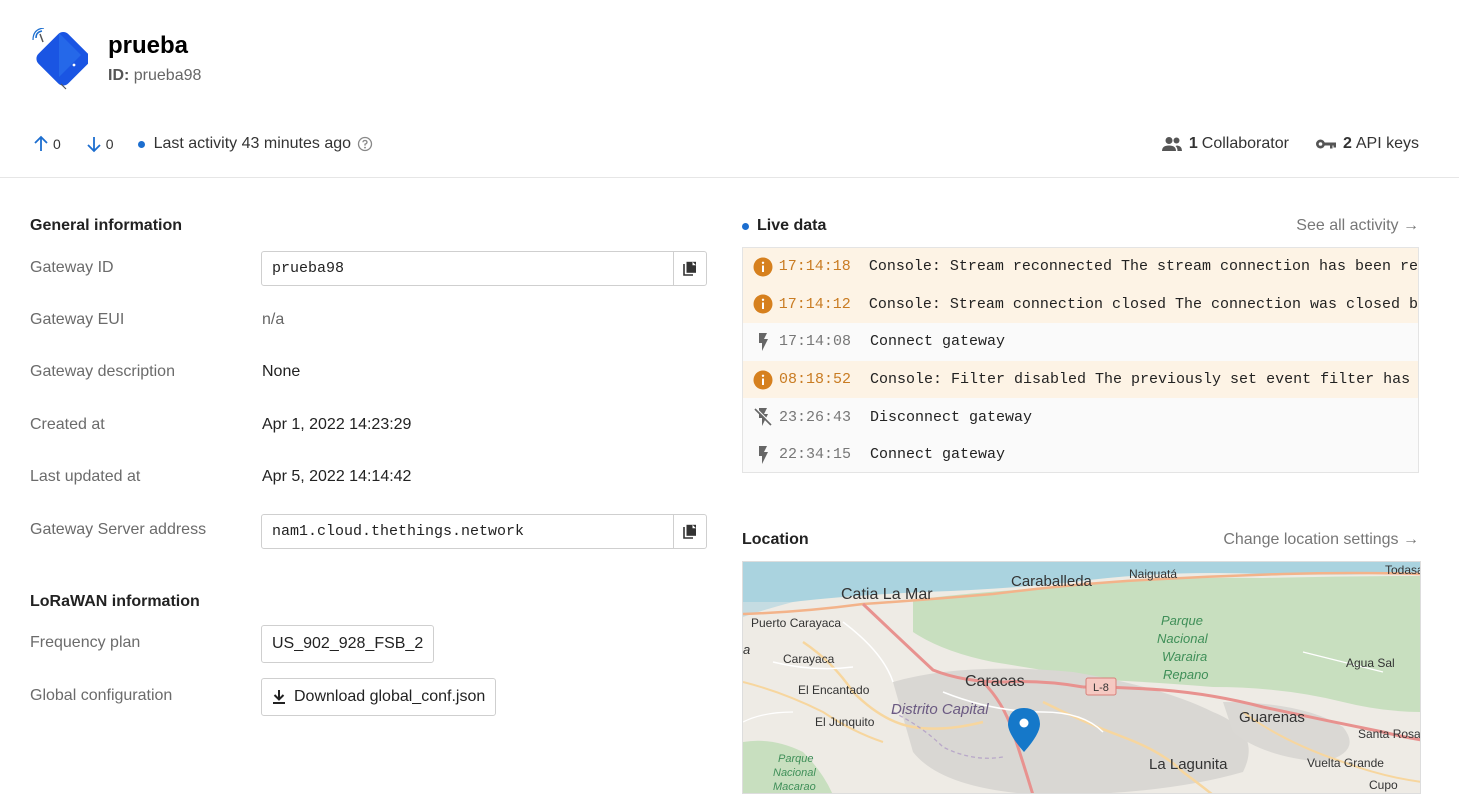 The image size is (1459, 794). I want to click on event-time: 17:14:08, so click(815, 342).